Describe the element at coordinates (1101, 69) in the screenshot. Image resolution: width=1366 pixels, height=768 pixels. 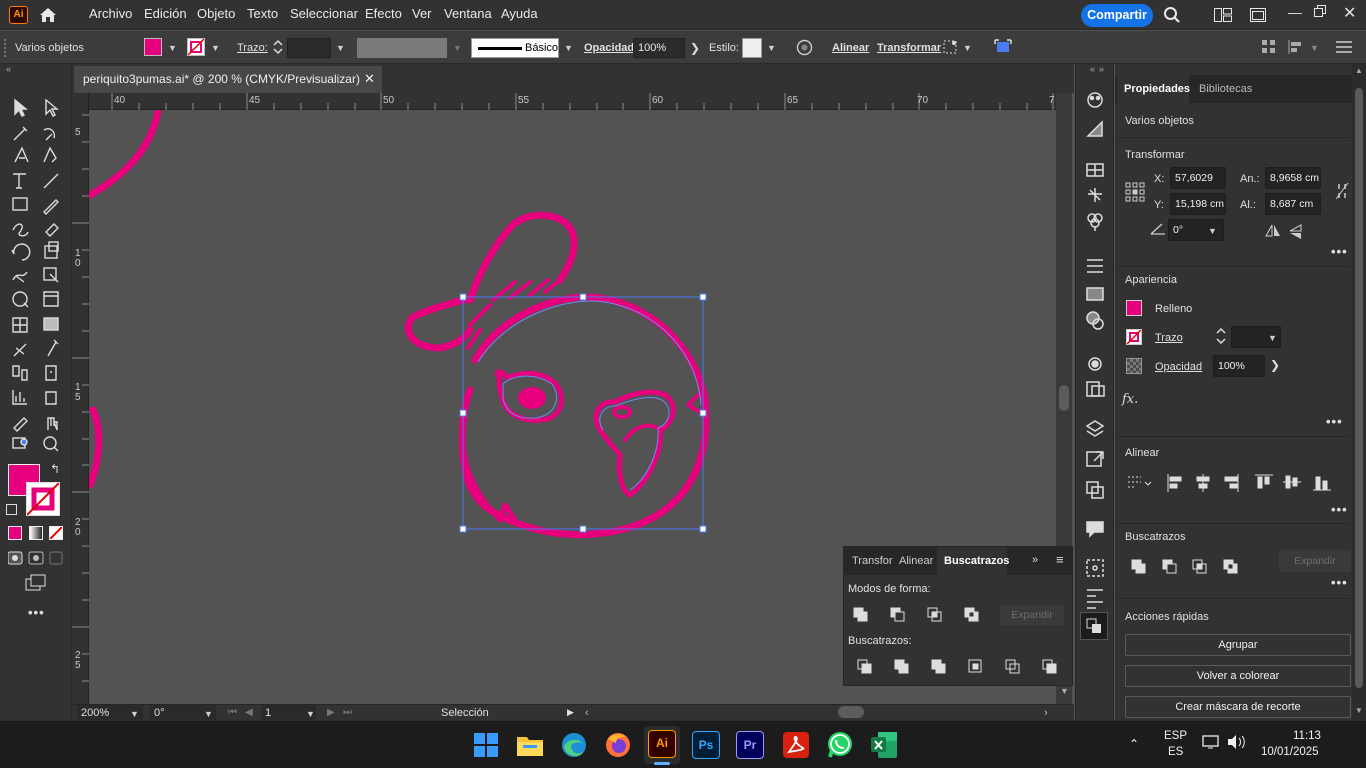
I see `collapse-panels-icon: »` at that location.